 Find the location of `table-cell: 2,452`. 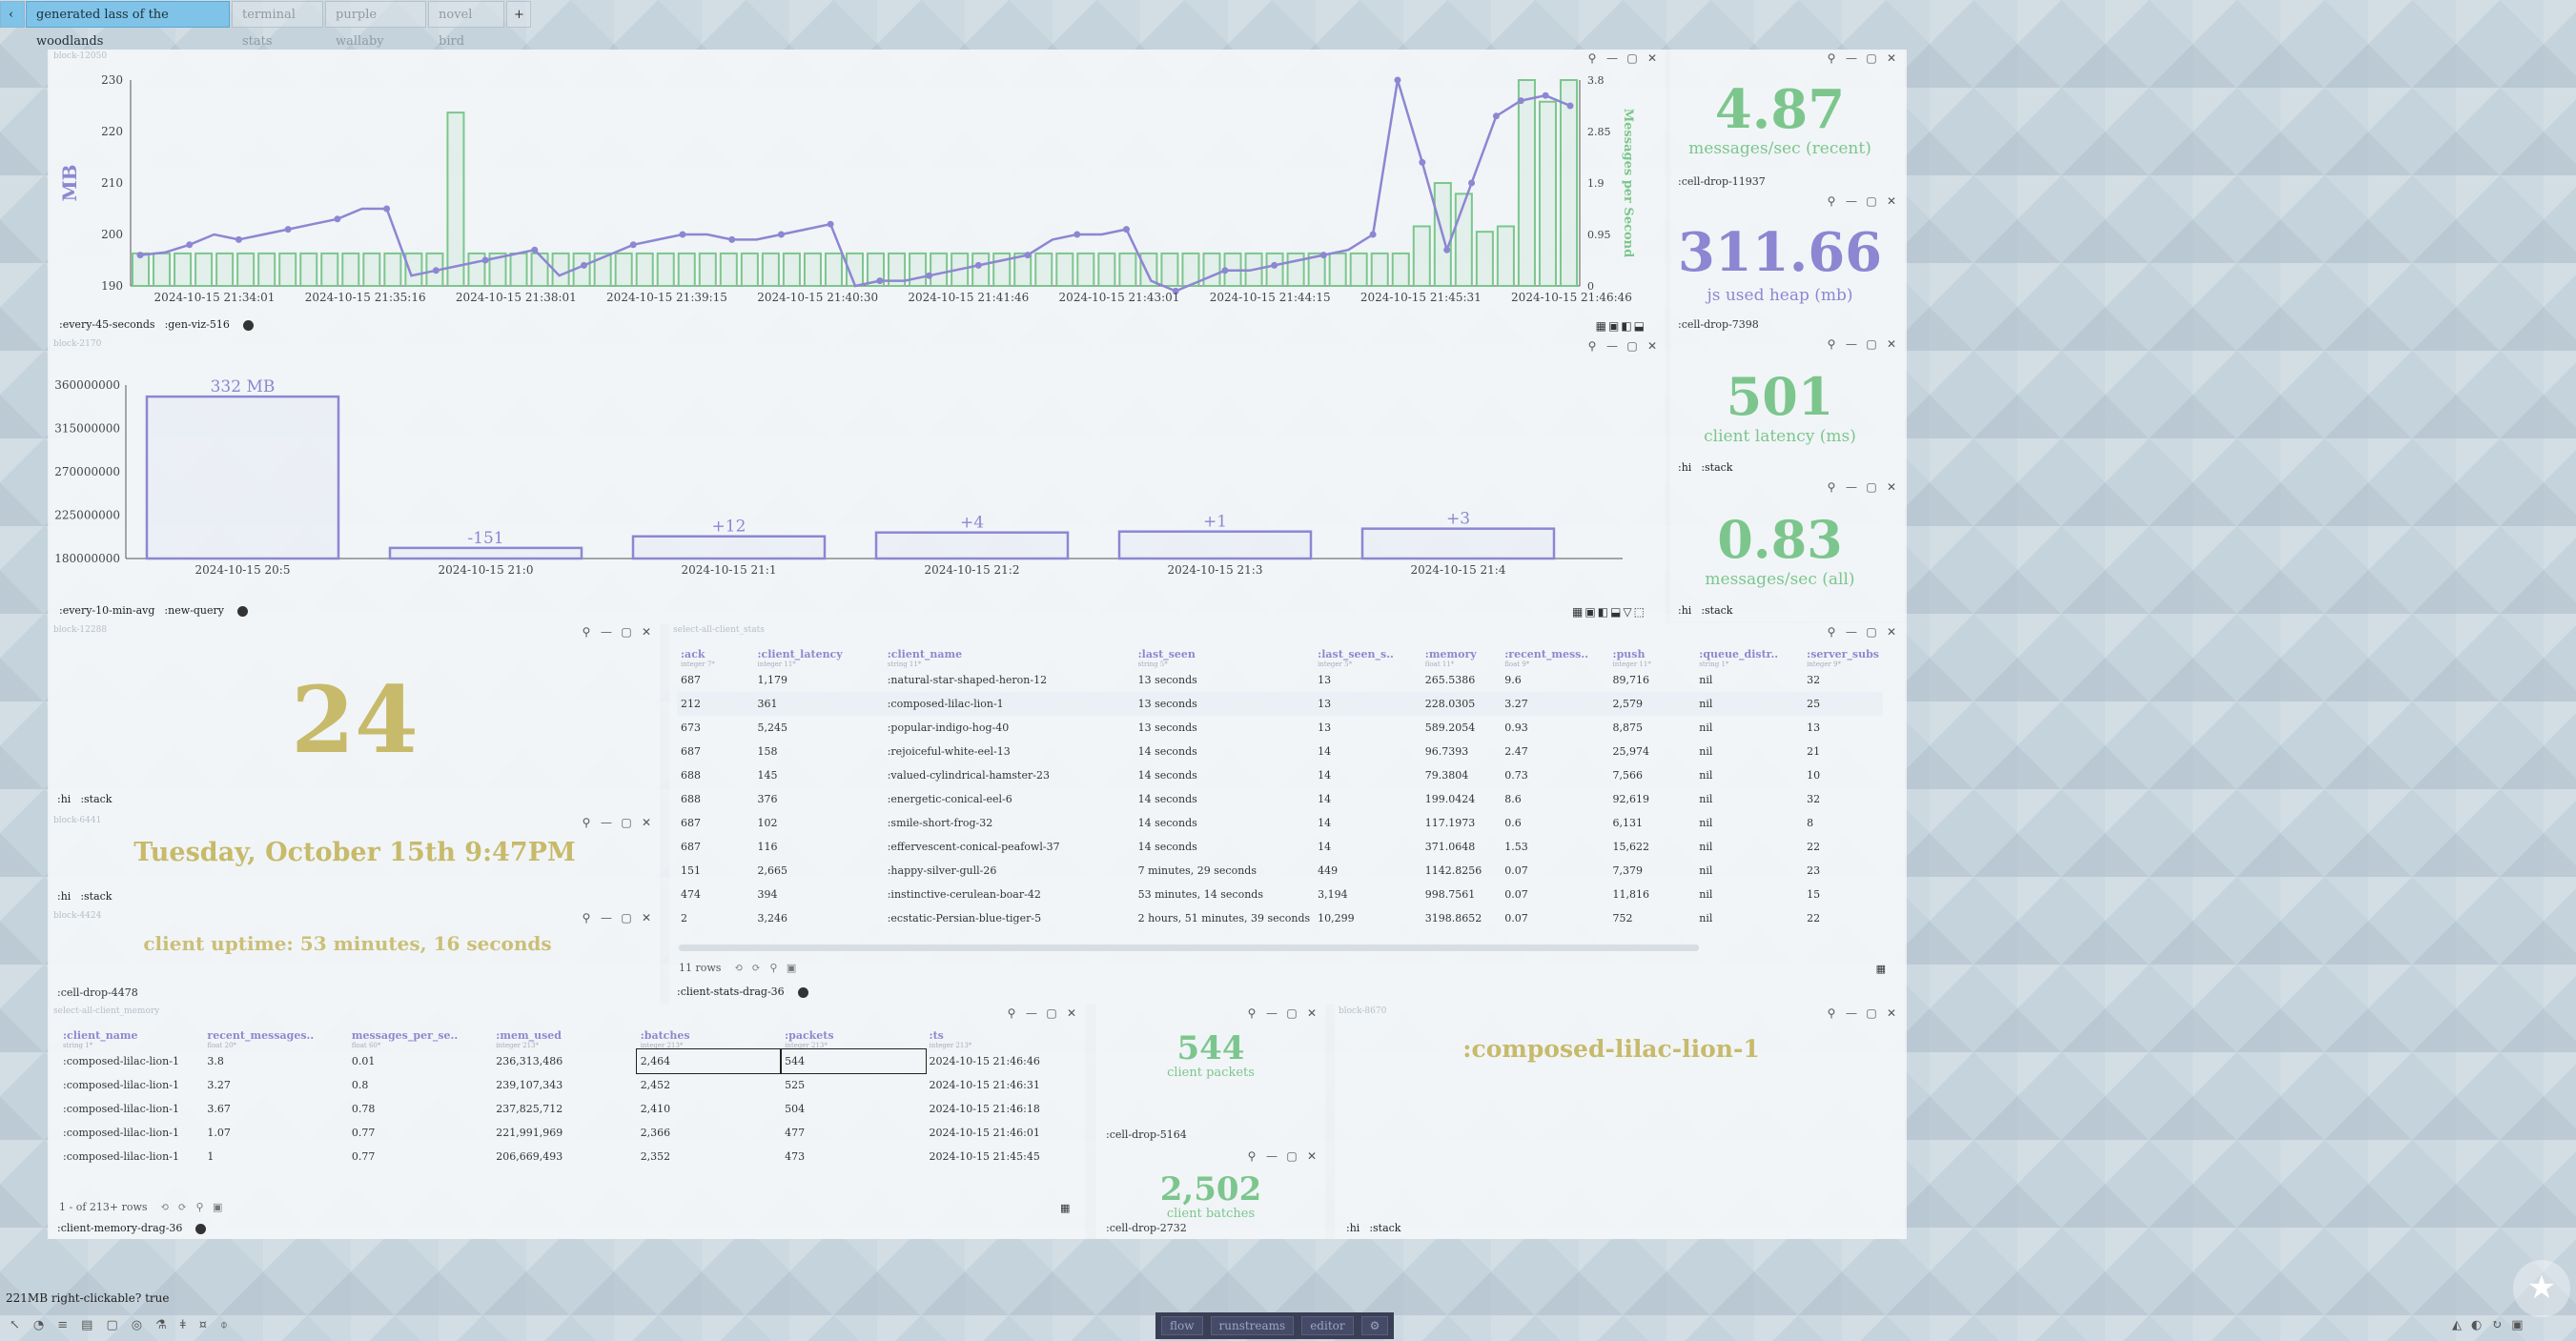

table-cell: 2,452 is located at coordinates (709, 1085).